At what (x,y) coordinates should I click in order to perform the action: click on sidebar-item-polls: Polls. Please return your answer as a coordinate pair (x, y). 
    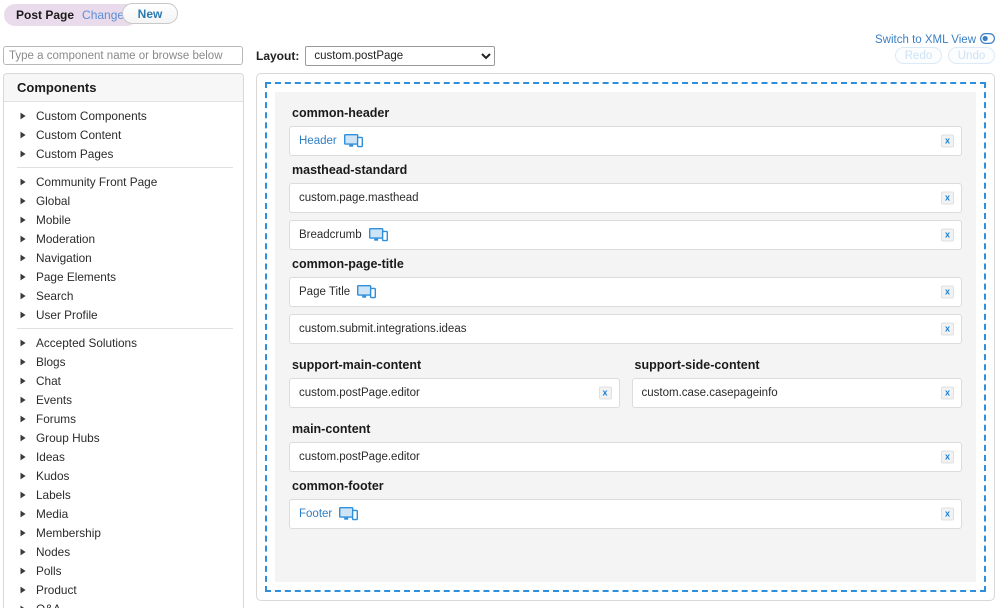
    Looking at the image, I should click on (123, 570).